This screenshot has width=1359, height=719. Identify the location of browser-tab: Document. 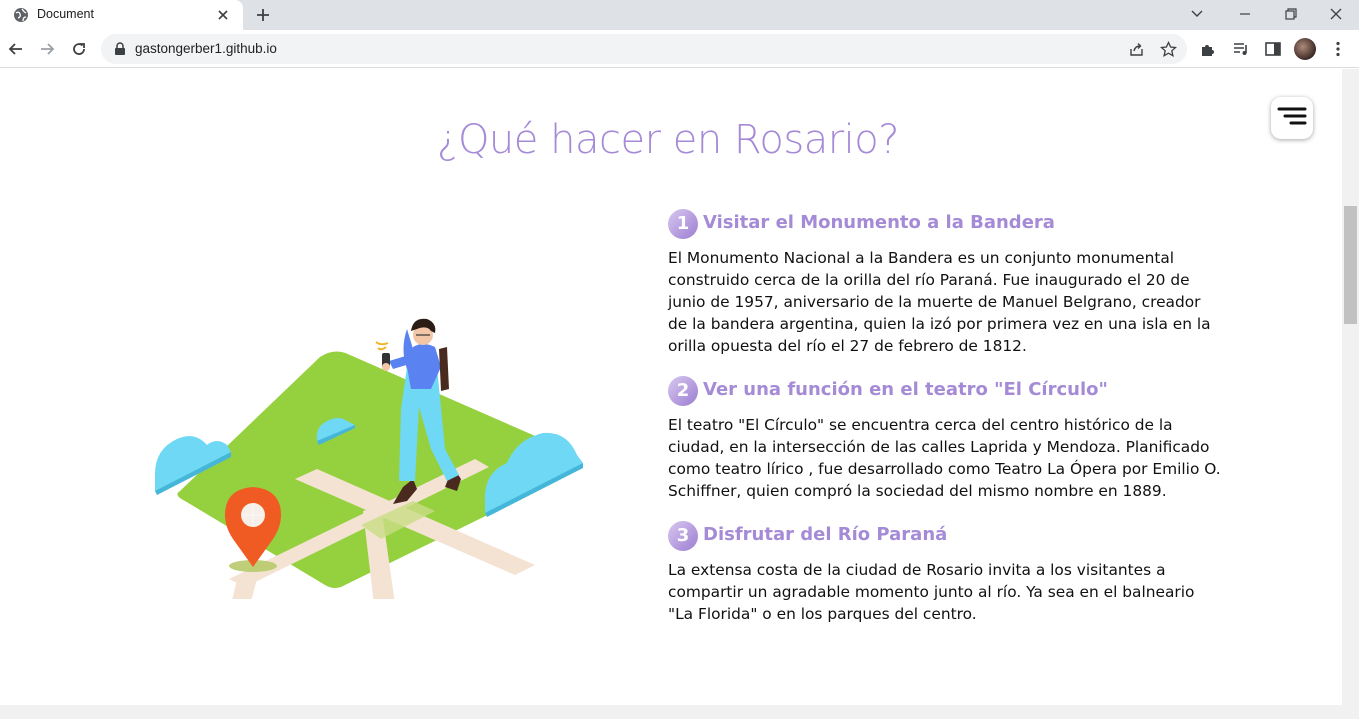
(121, 15).